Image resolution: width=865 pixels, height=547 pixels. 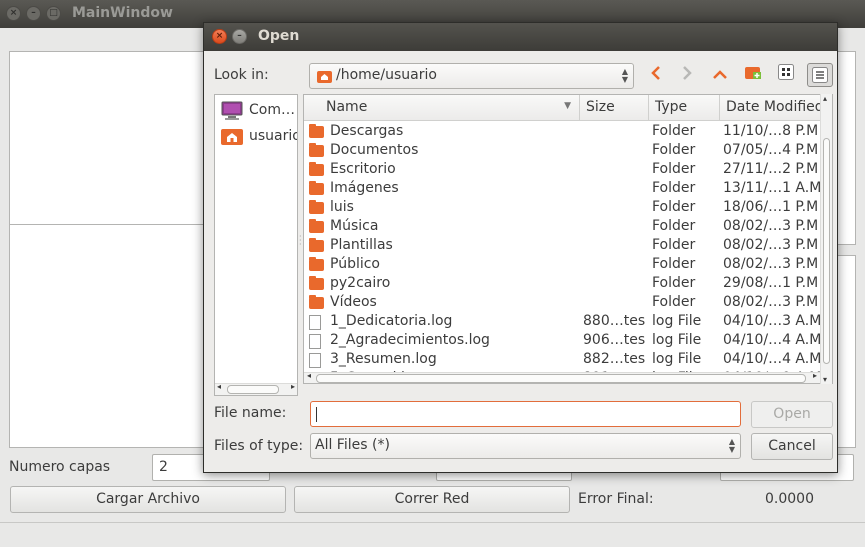 I want to click on file-name: Vídeos, so click(x=353, y=302).